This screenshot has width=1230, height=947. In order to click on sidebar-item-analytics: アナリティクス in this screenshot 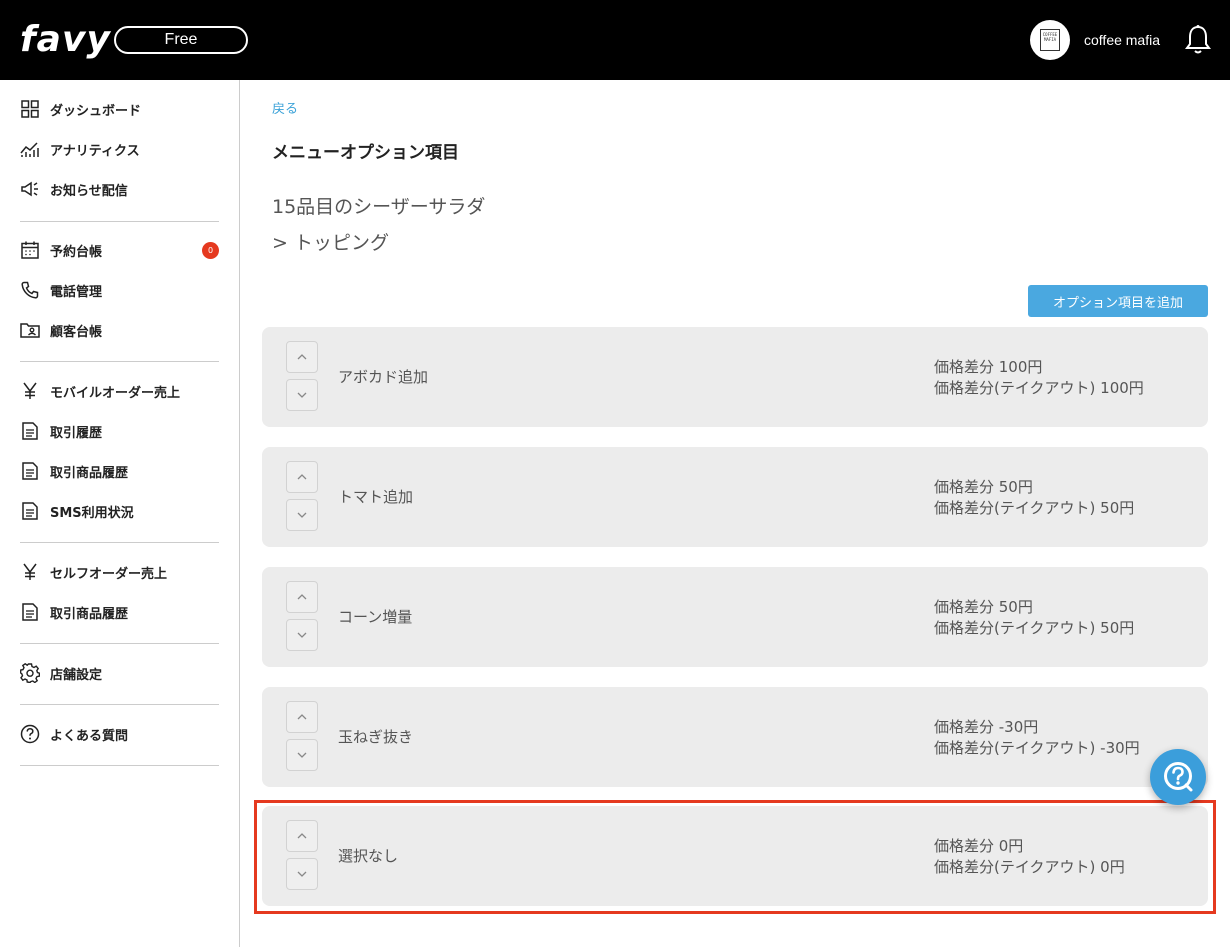, I will do `click(119, 149)`.